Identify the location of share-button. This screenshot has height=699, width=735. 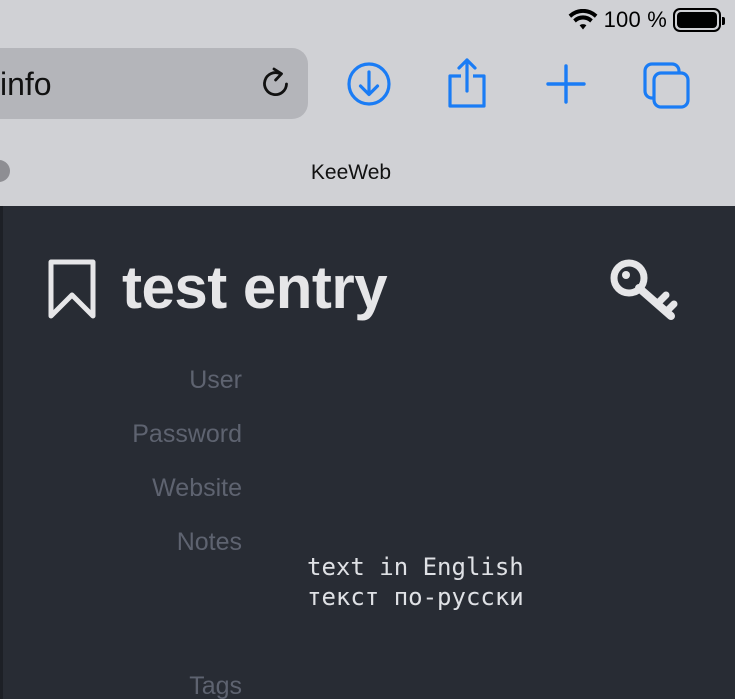
(467, 84).